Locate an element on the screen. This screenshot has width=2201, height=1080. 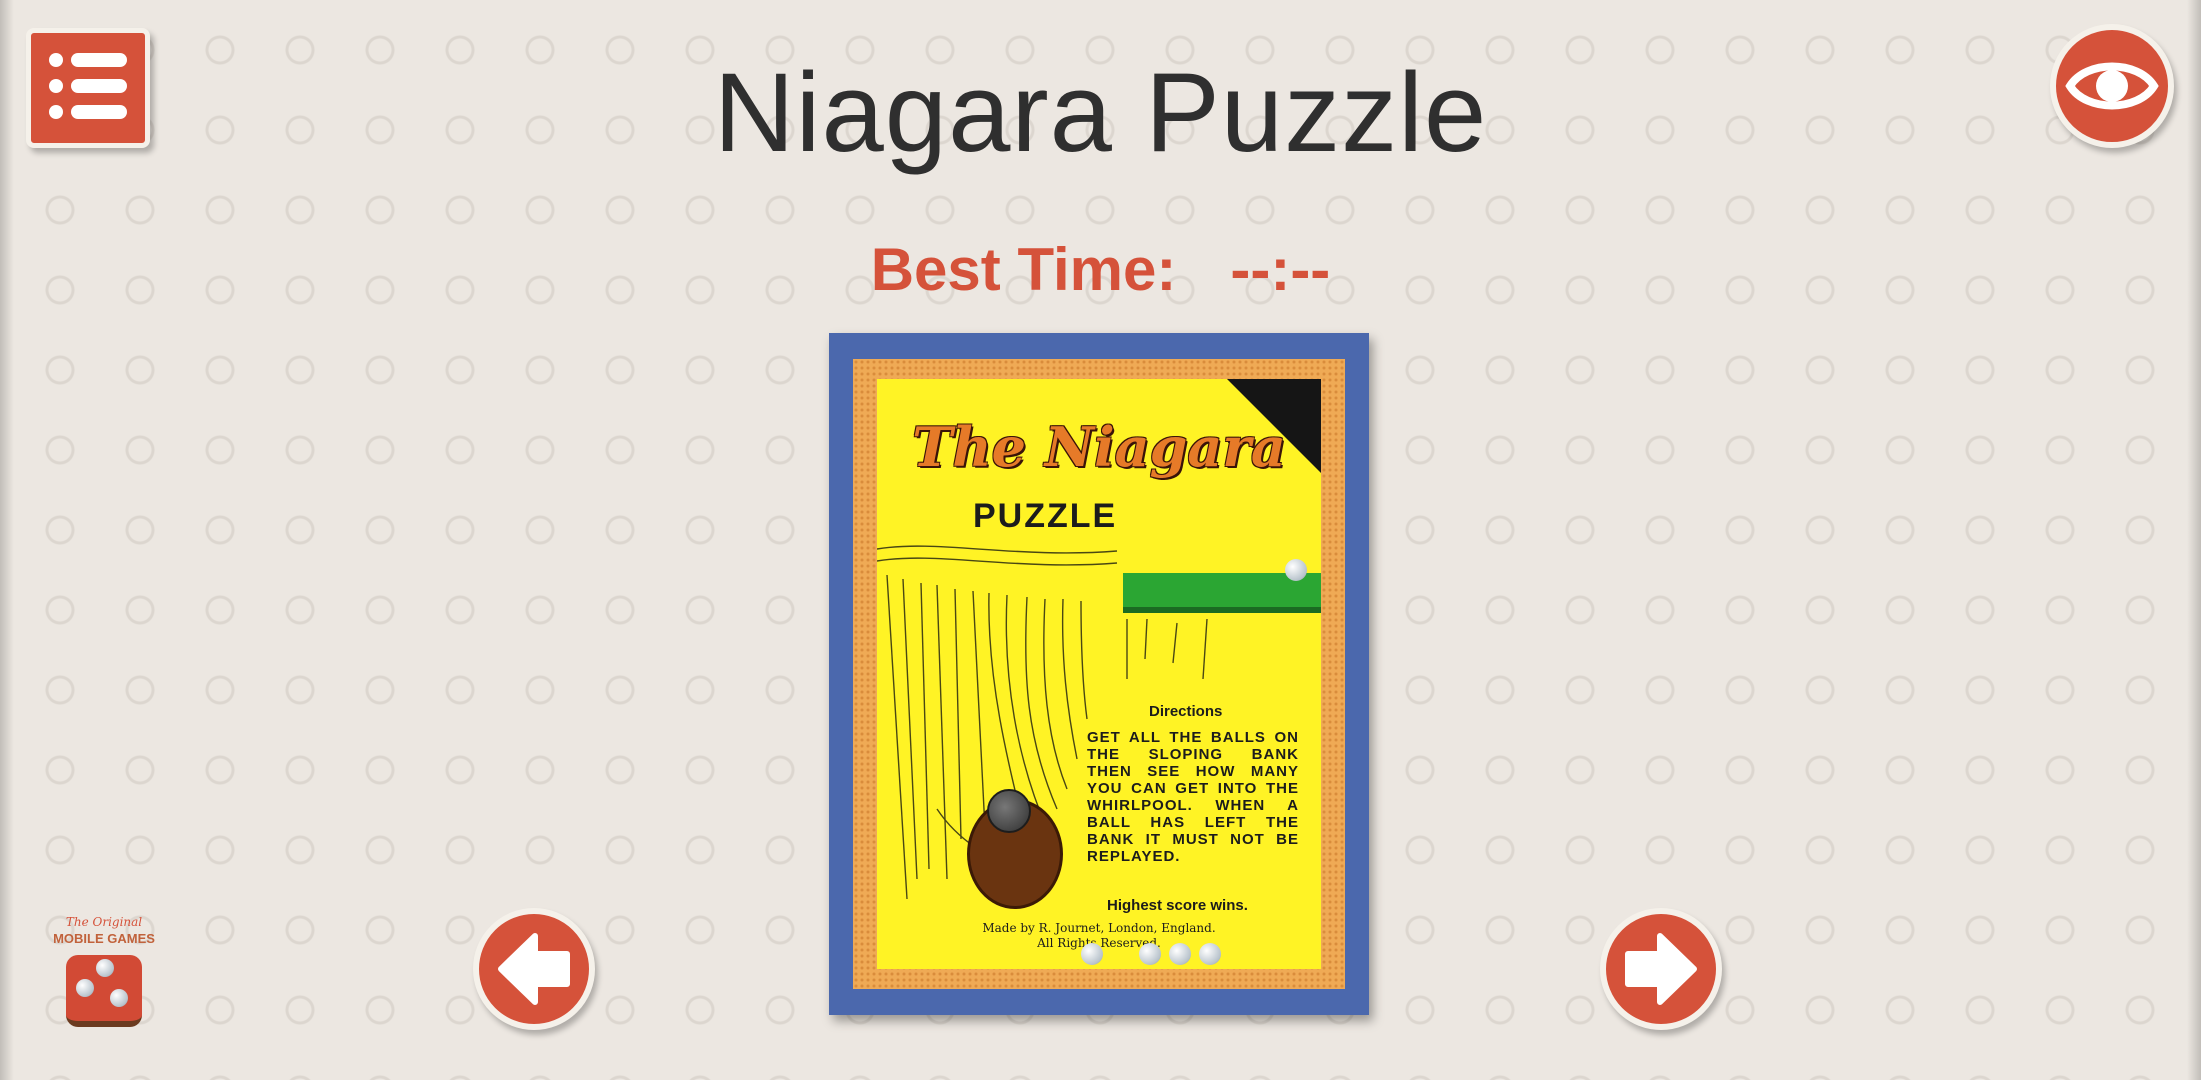
directions-footer: Highest score wins. is located at coordinates (1177, 905).